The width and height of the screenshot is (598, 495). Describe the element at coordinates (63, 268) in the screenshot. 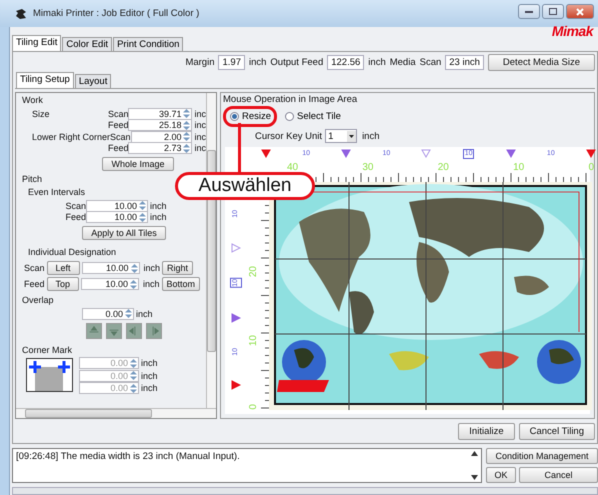

I see `pitch-side-button: Left` at that location.